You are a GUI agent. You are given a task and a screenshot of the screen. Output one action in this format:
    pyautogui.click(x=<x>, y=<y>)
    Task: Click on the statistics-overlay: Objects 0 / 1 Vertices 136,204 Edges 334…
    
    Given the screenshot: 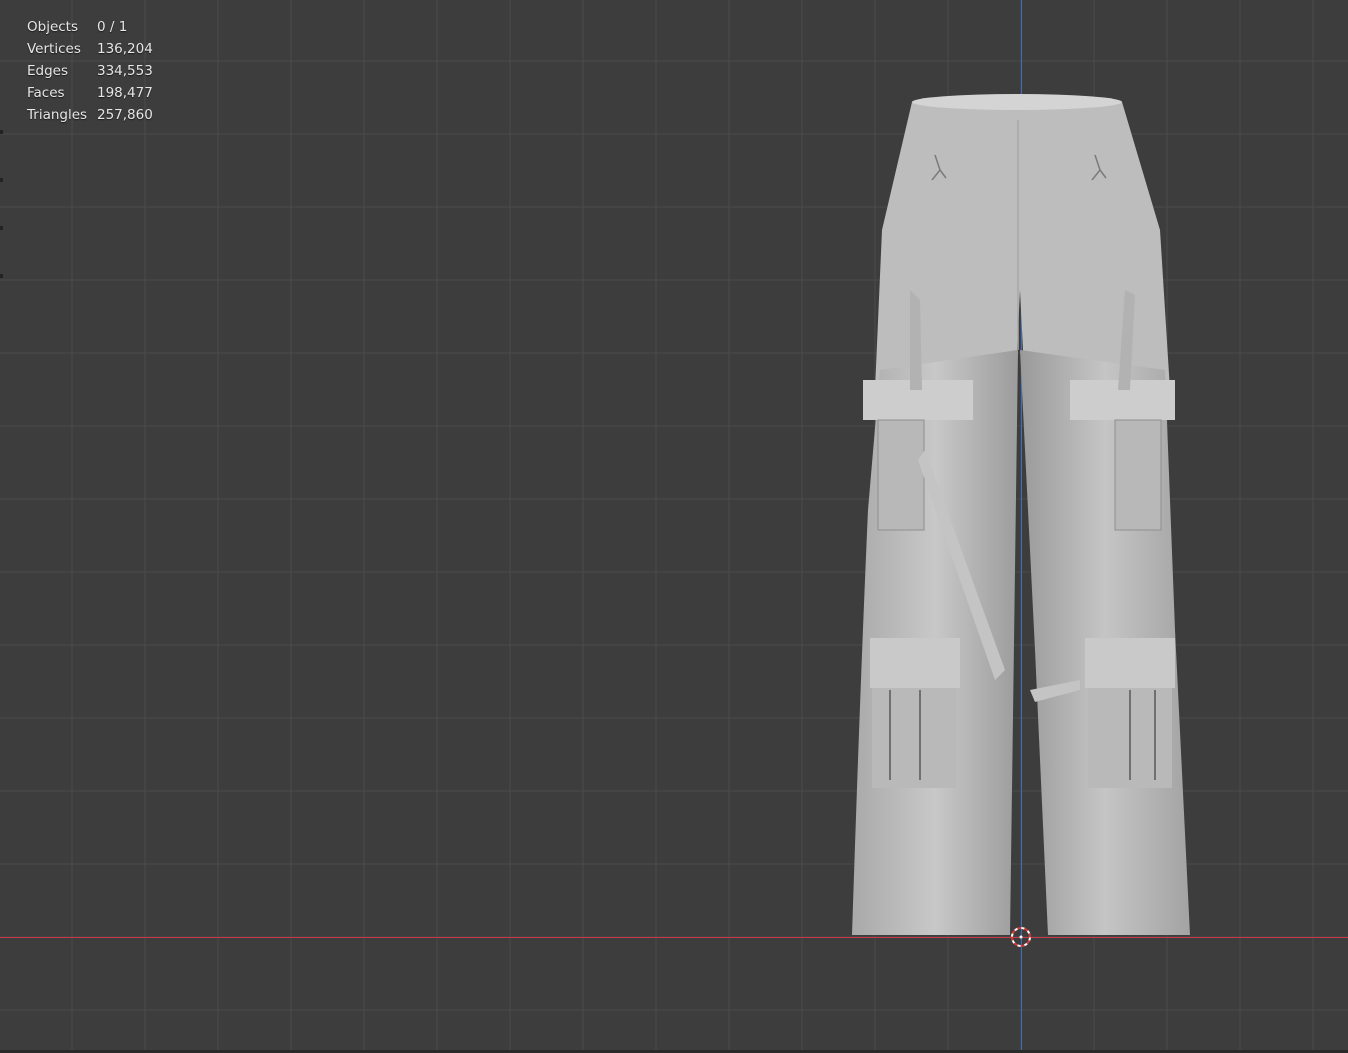 What is the action you would take?
    pyautogui.click(x=90, y=71)
    